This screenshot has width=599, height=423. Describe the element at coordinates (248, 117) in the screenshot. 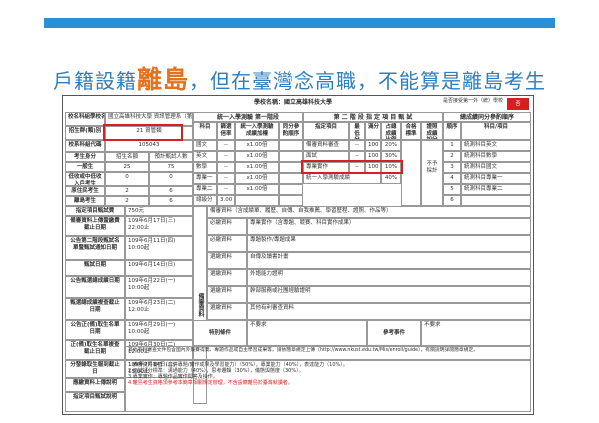

I see `stage1-header: 統一入學測驗 第一階段` at that location.